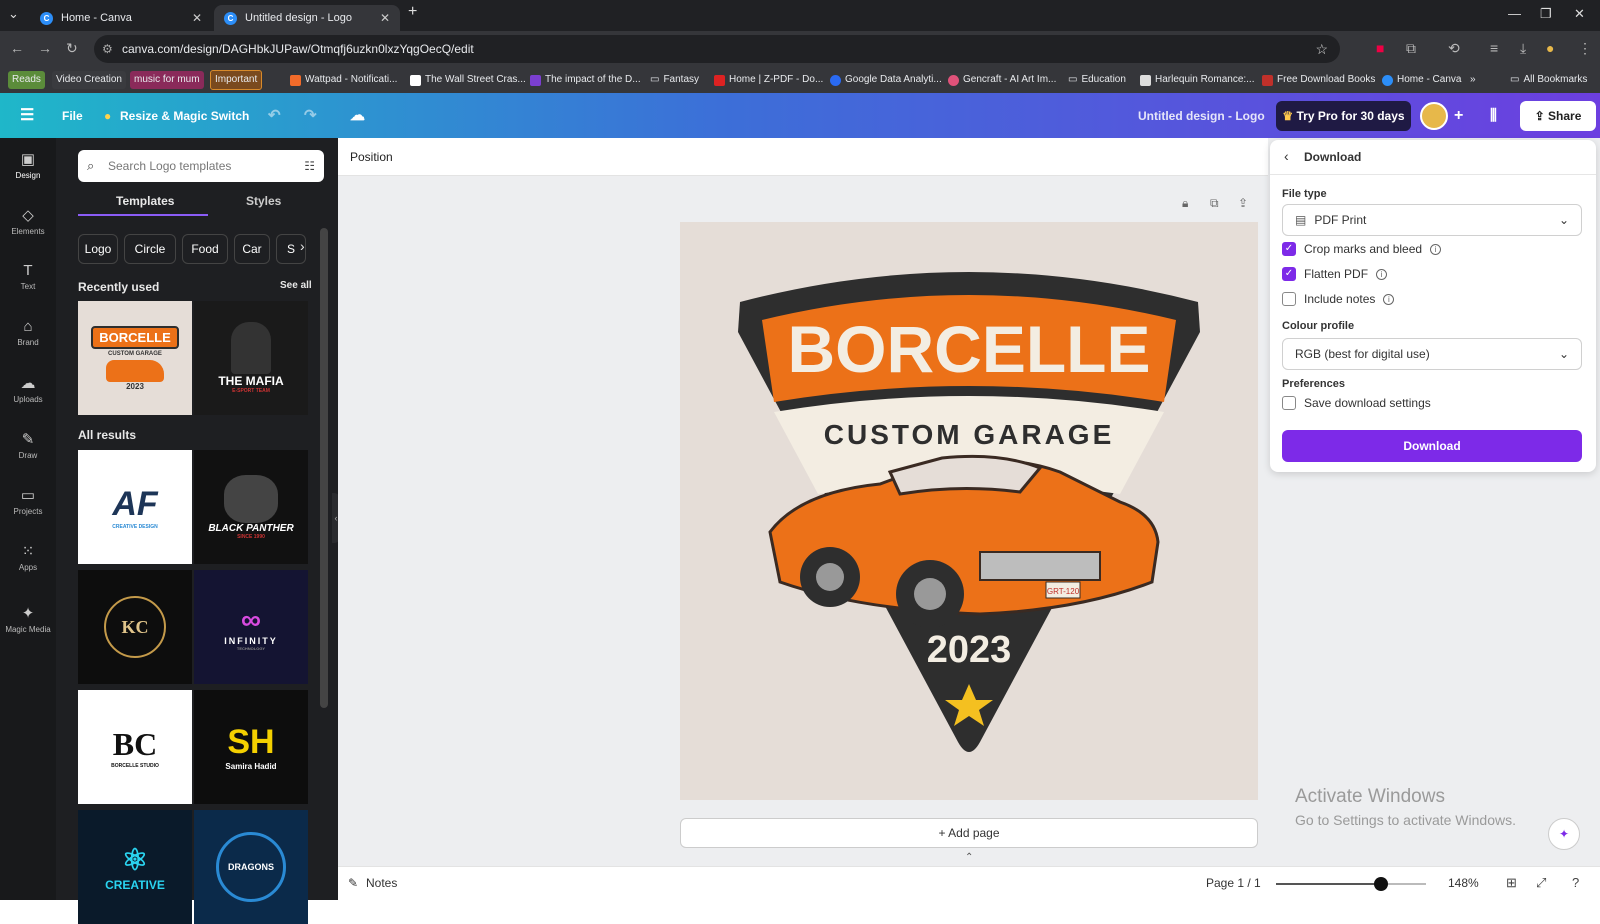 This screenshot has width=1600, height=924. Describe the element at coordinates (1511, 883) in the screenshot. I see `grid-view-icon: ⊞` at that location.